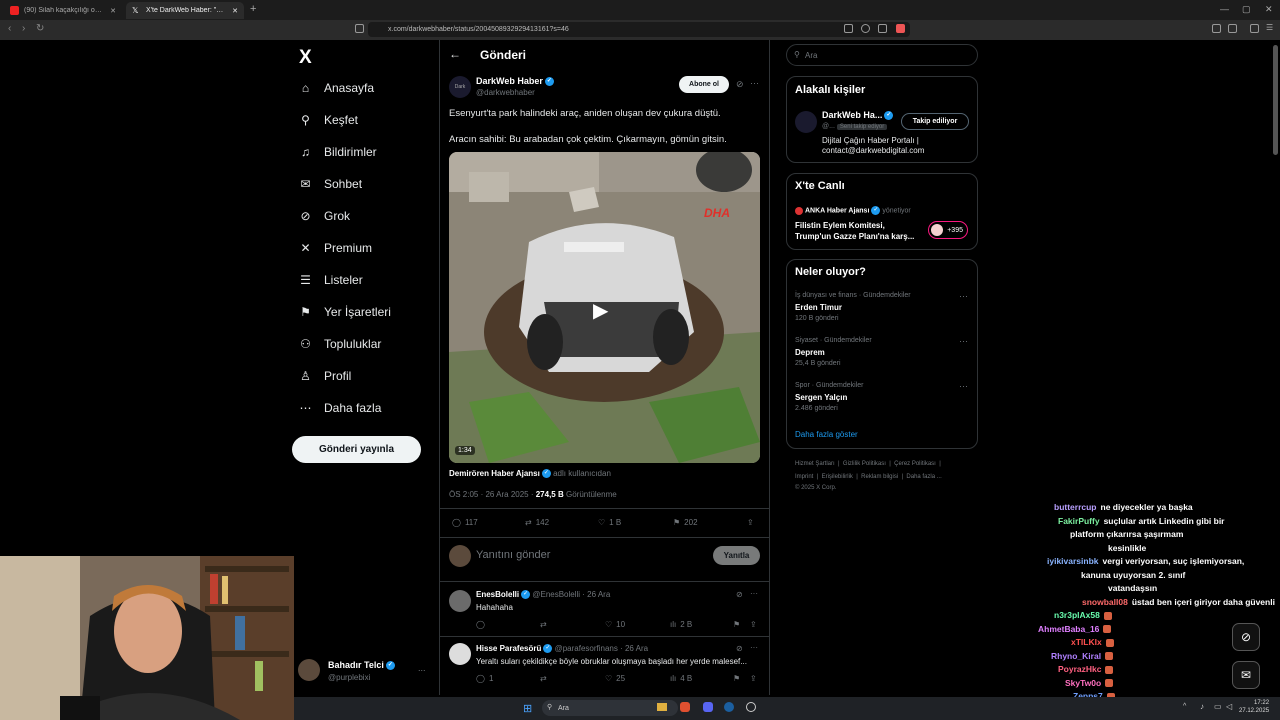 This screenshot has width=1280, height=720. I want to click on footer-link: Çerez Politikası, so click(915, 464).